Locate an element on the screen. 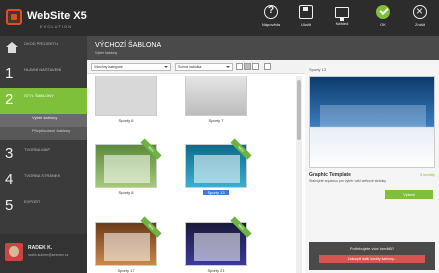 Image resolution: width=439 pixels, height=273 pixels. sidebar-item-label: HLAVNÍ NASTAVENÍ is located at coordinates (43, 69).